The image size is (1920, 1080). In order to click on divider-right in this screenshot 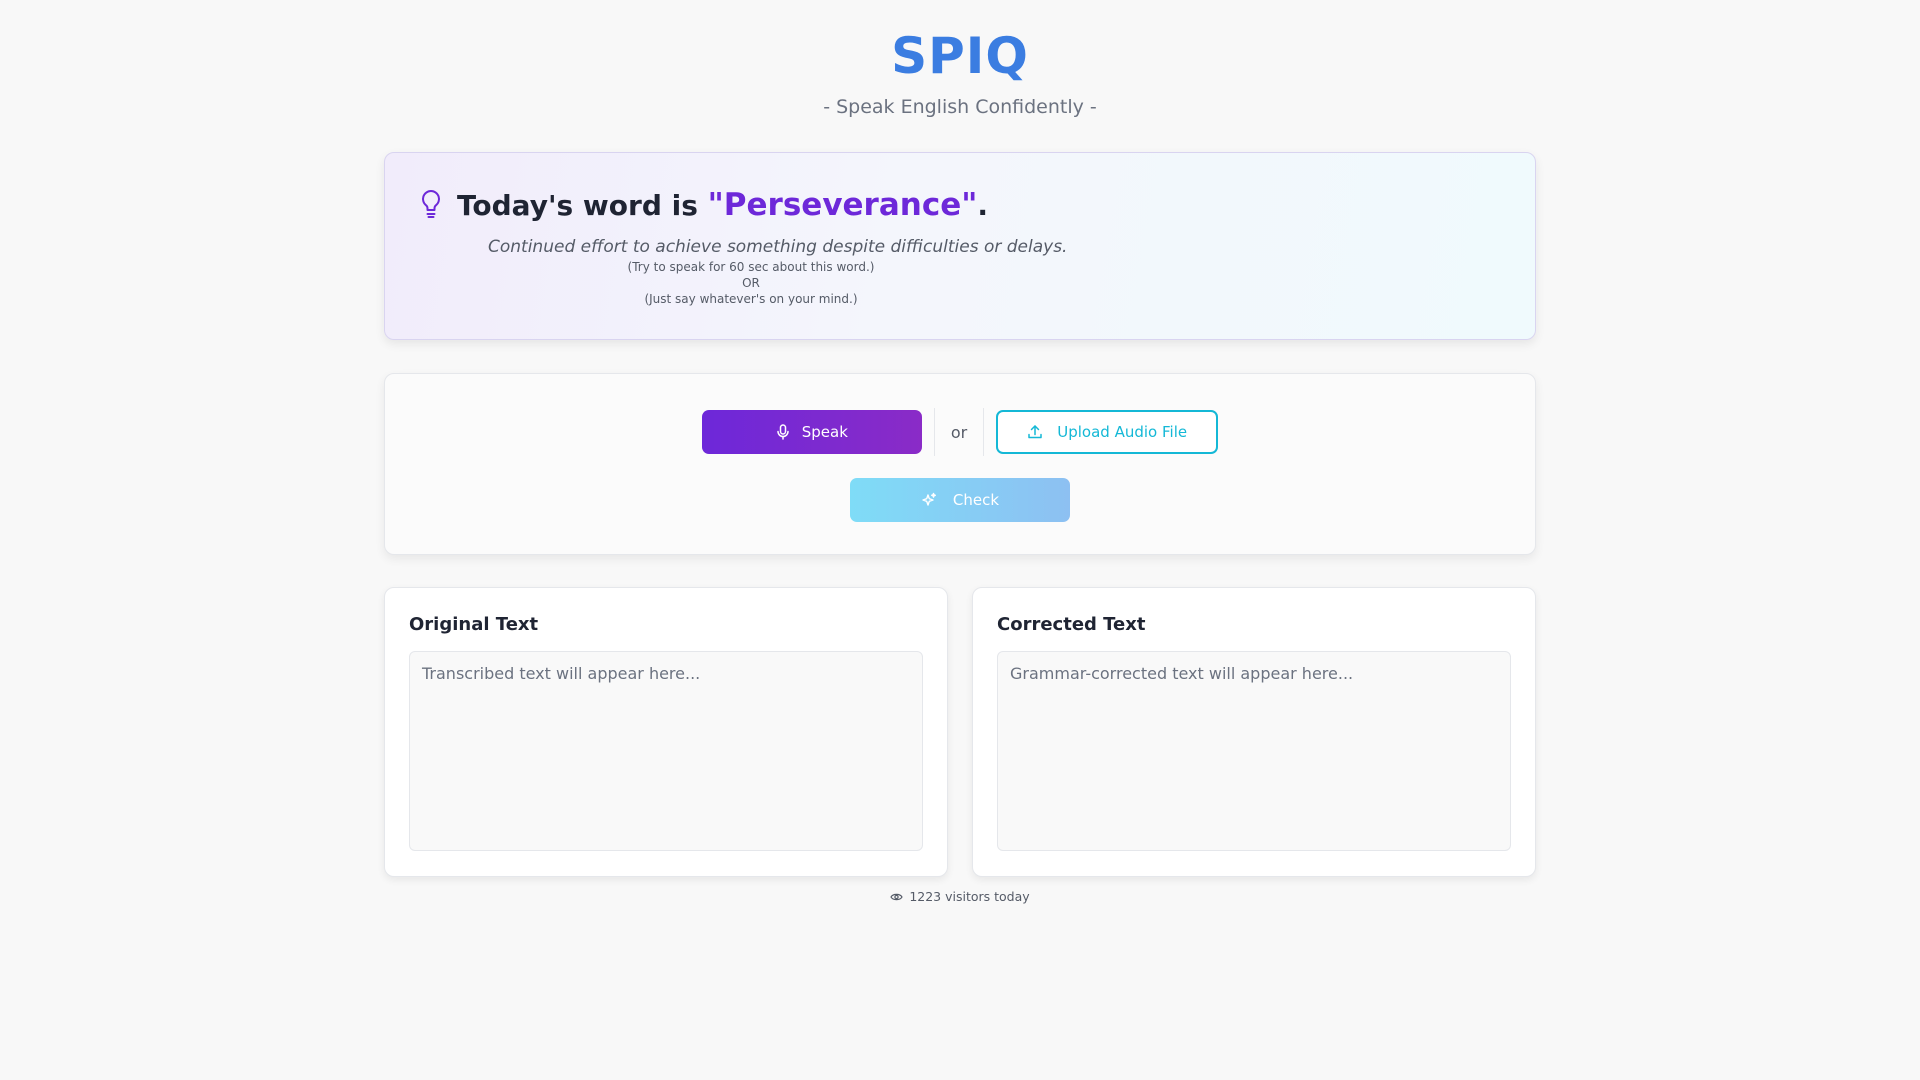, I will do `click(984, 432)`.